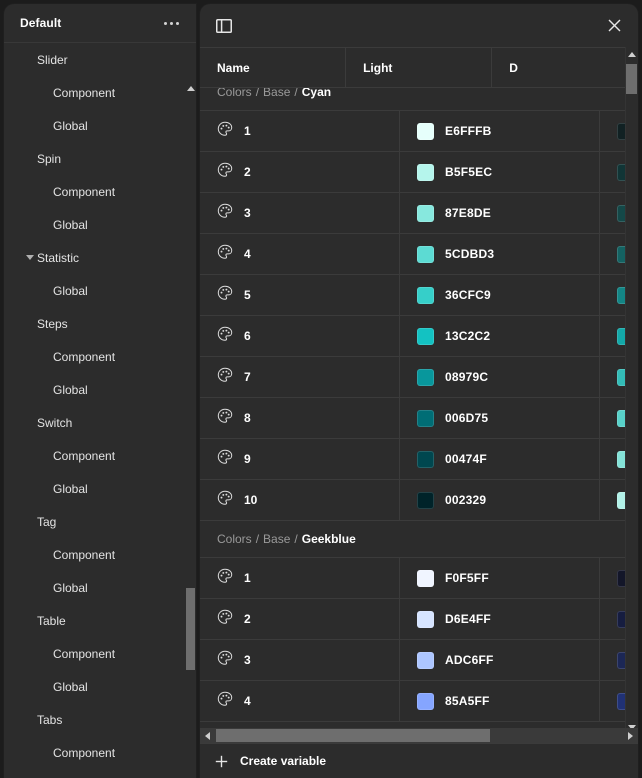 The image size is (642, 778). I want to click on sidebar-vertical-scrollbar, so click(190, 430).